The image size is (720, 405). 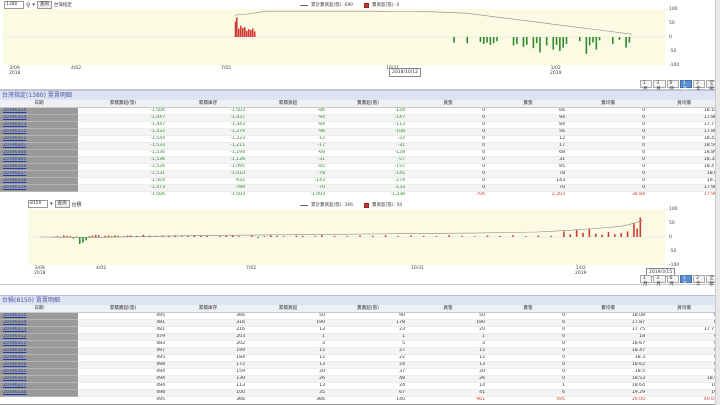 What do you see at coordinates (123, 337) in the screenshot?
I see `table-cell: 479` at bounding box center [123, 337].